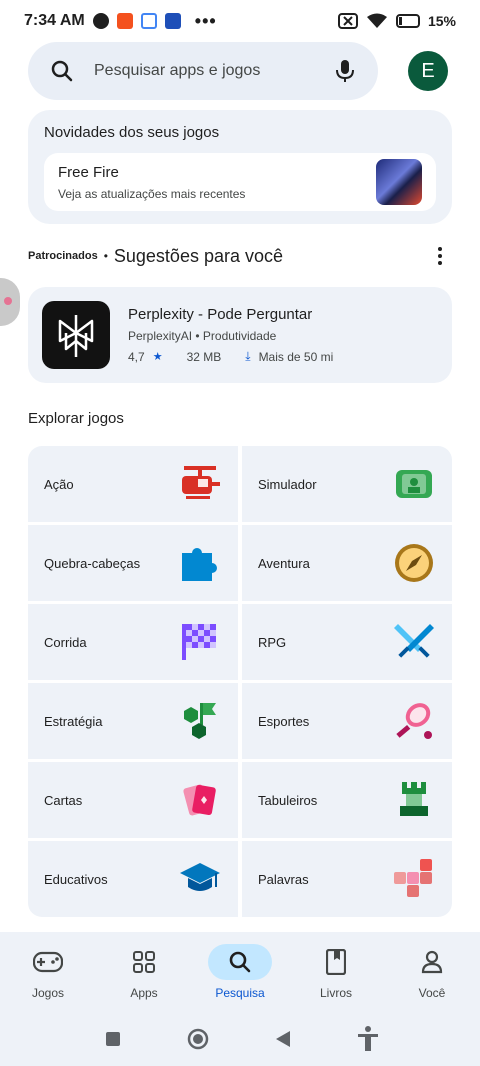  Describe the element at coordinates (200, 563) in the screenshot. I see `puzzle-piece-icon` at that location.